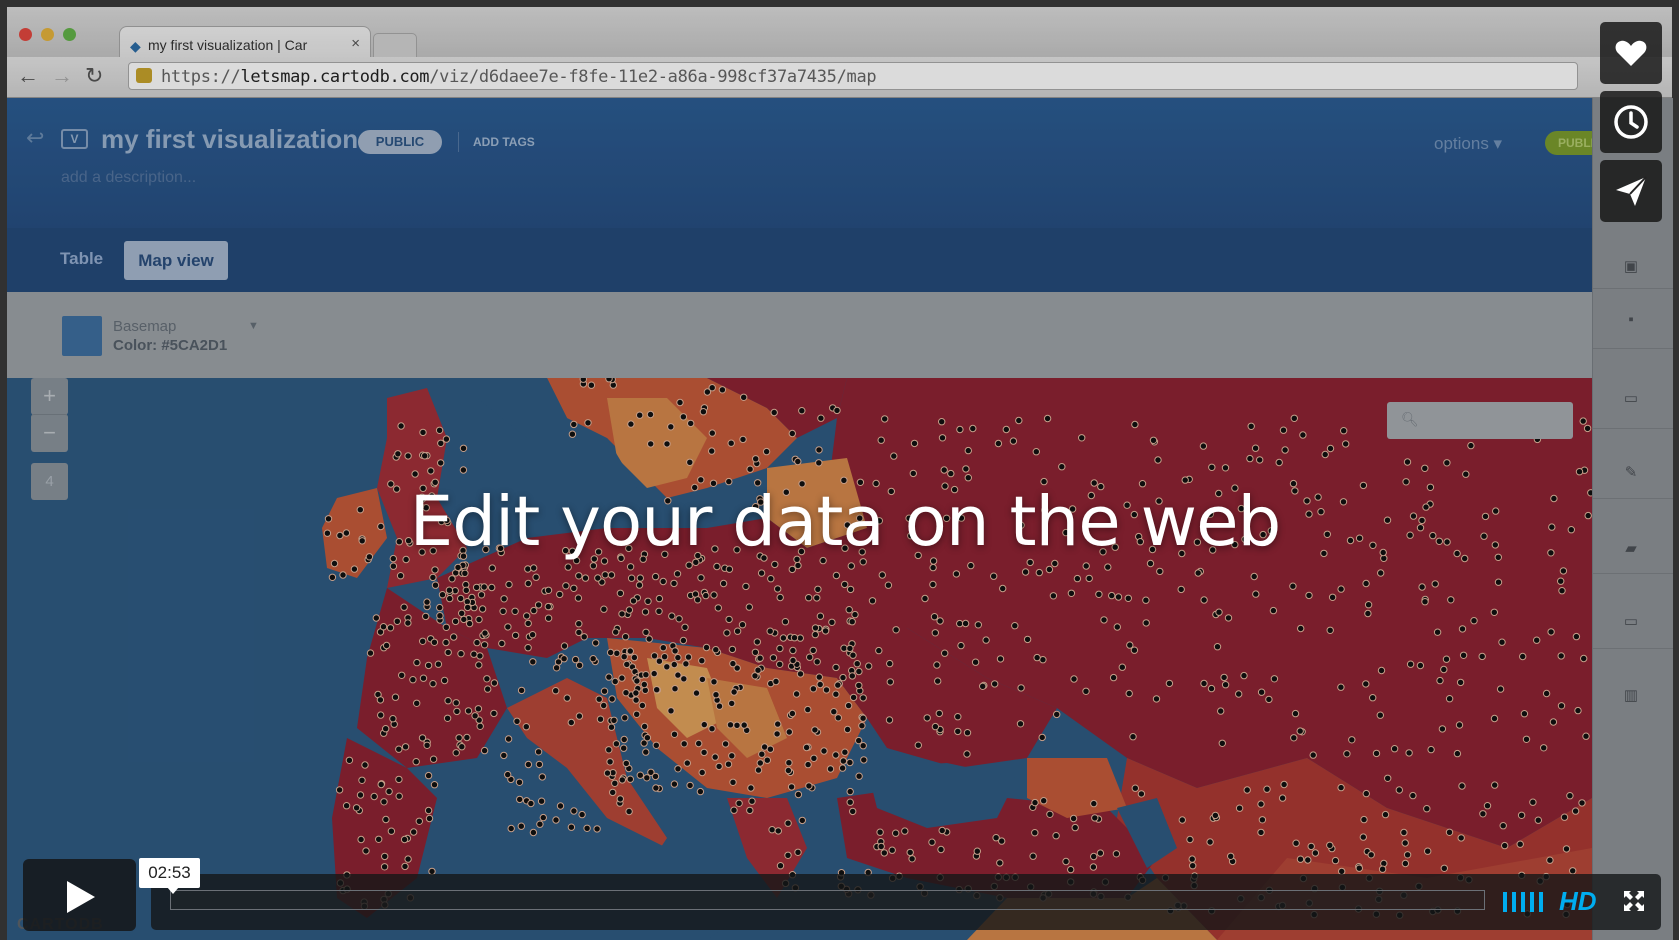 Image resolution: width=1679 pixels, height=940 pixels. Describe the element at coordinates (1631, 267) in the screenshot. I see `sql-icon: ▣` at that location.